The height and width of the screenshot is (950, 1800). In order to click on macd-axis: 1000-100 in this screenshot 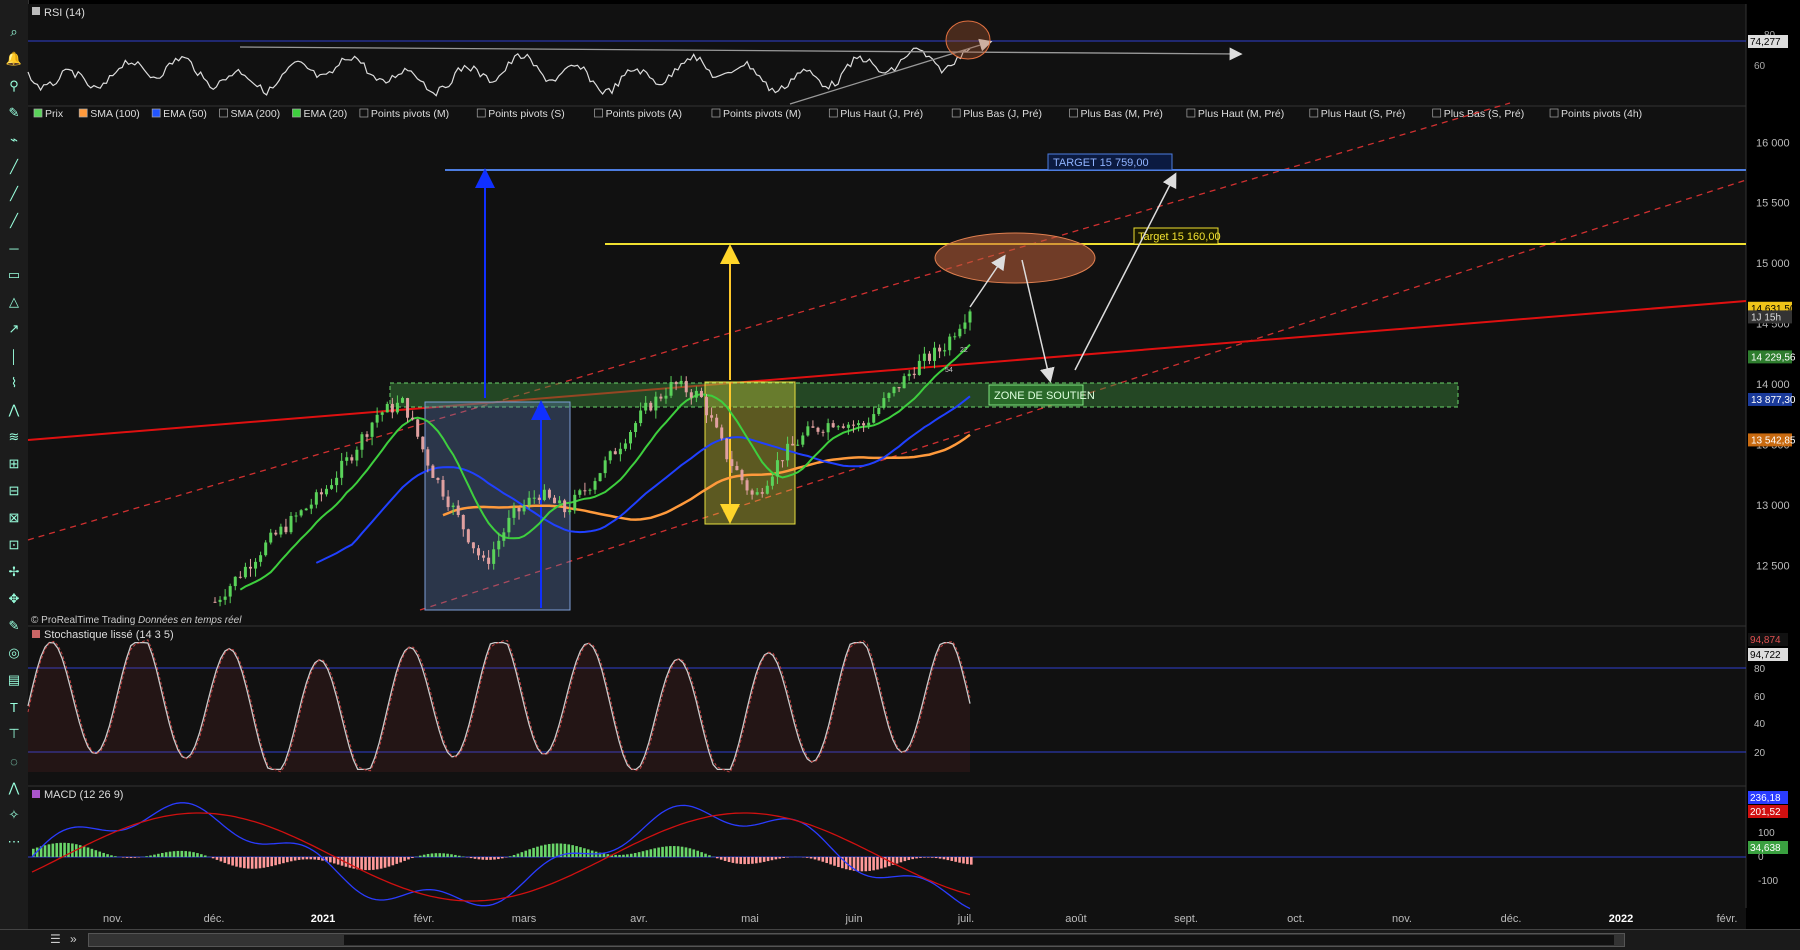, I will do `click(1768, 857)`.